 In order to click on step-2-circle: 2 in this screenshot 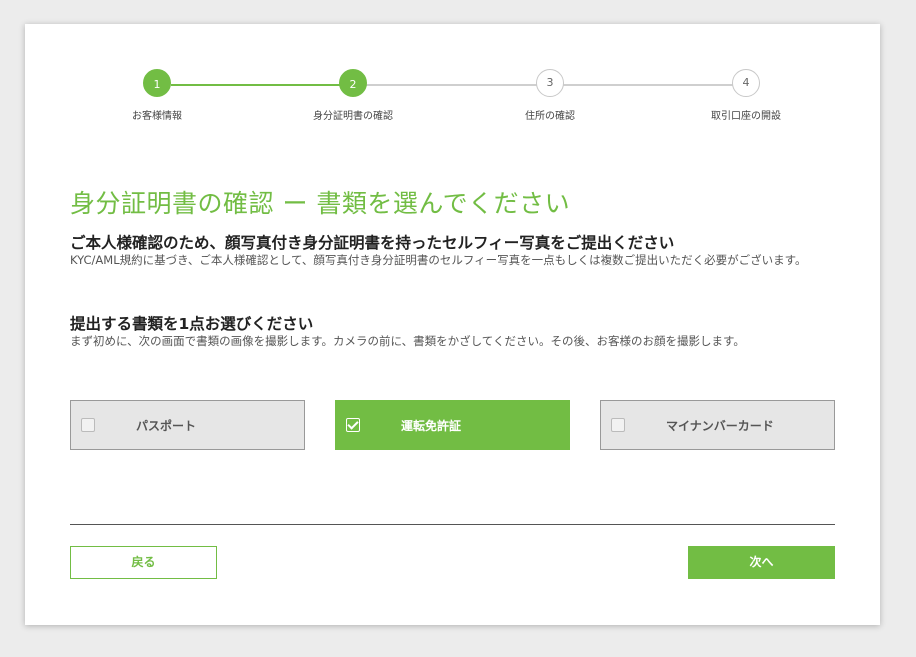, I will do `click(353, 83)`.